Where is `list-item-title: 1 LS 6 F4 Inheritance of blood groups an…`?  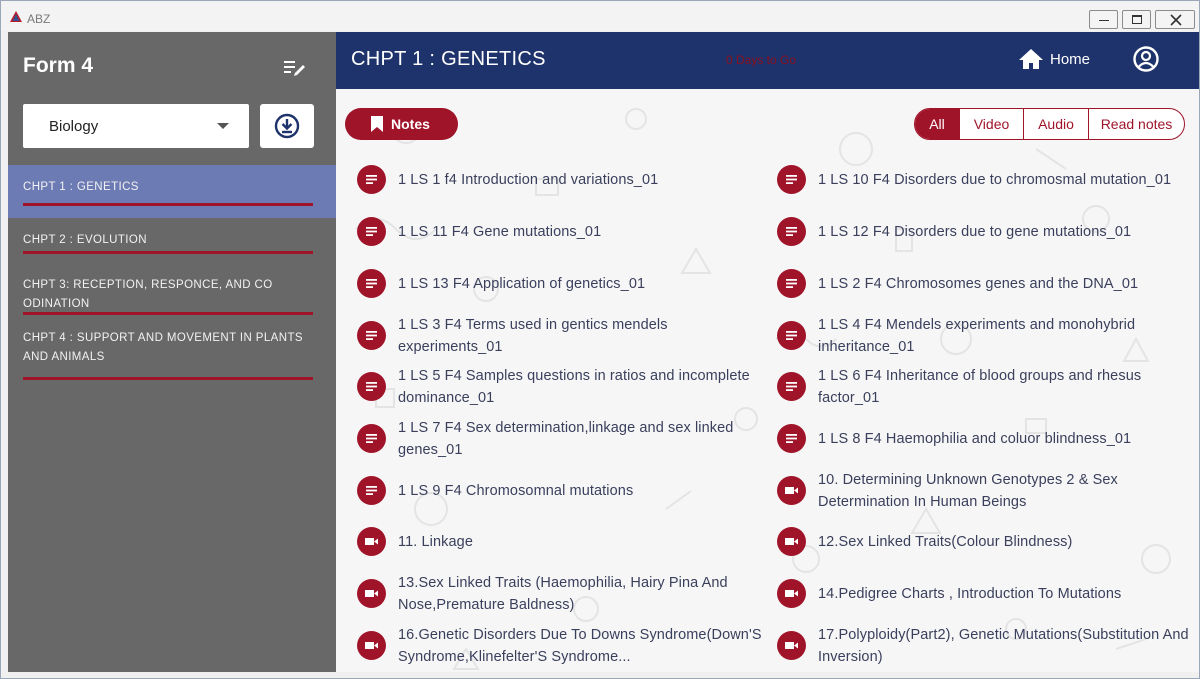
list-item-title: 1 LS 6 F4 Inheritance of blood groups an… is located at coordinates (980, 387).